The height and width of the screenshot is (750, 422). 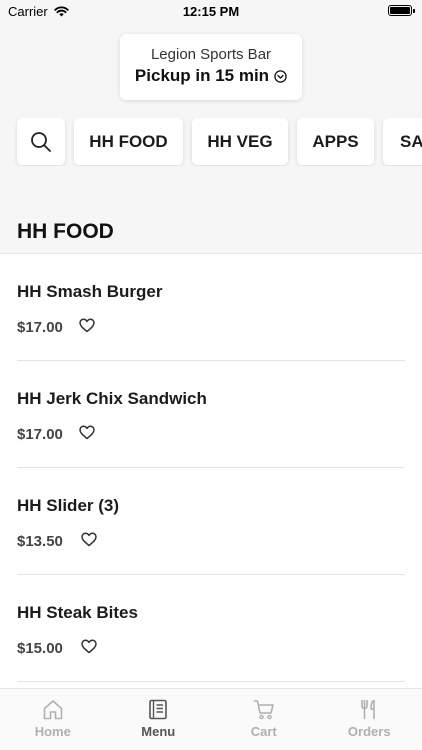 What do you see at coordinates (211, 628) in the screenshot?
I see `menu-item: HH Steak Bites $15.00` at bounding box center [211, 628].